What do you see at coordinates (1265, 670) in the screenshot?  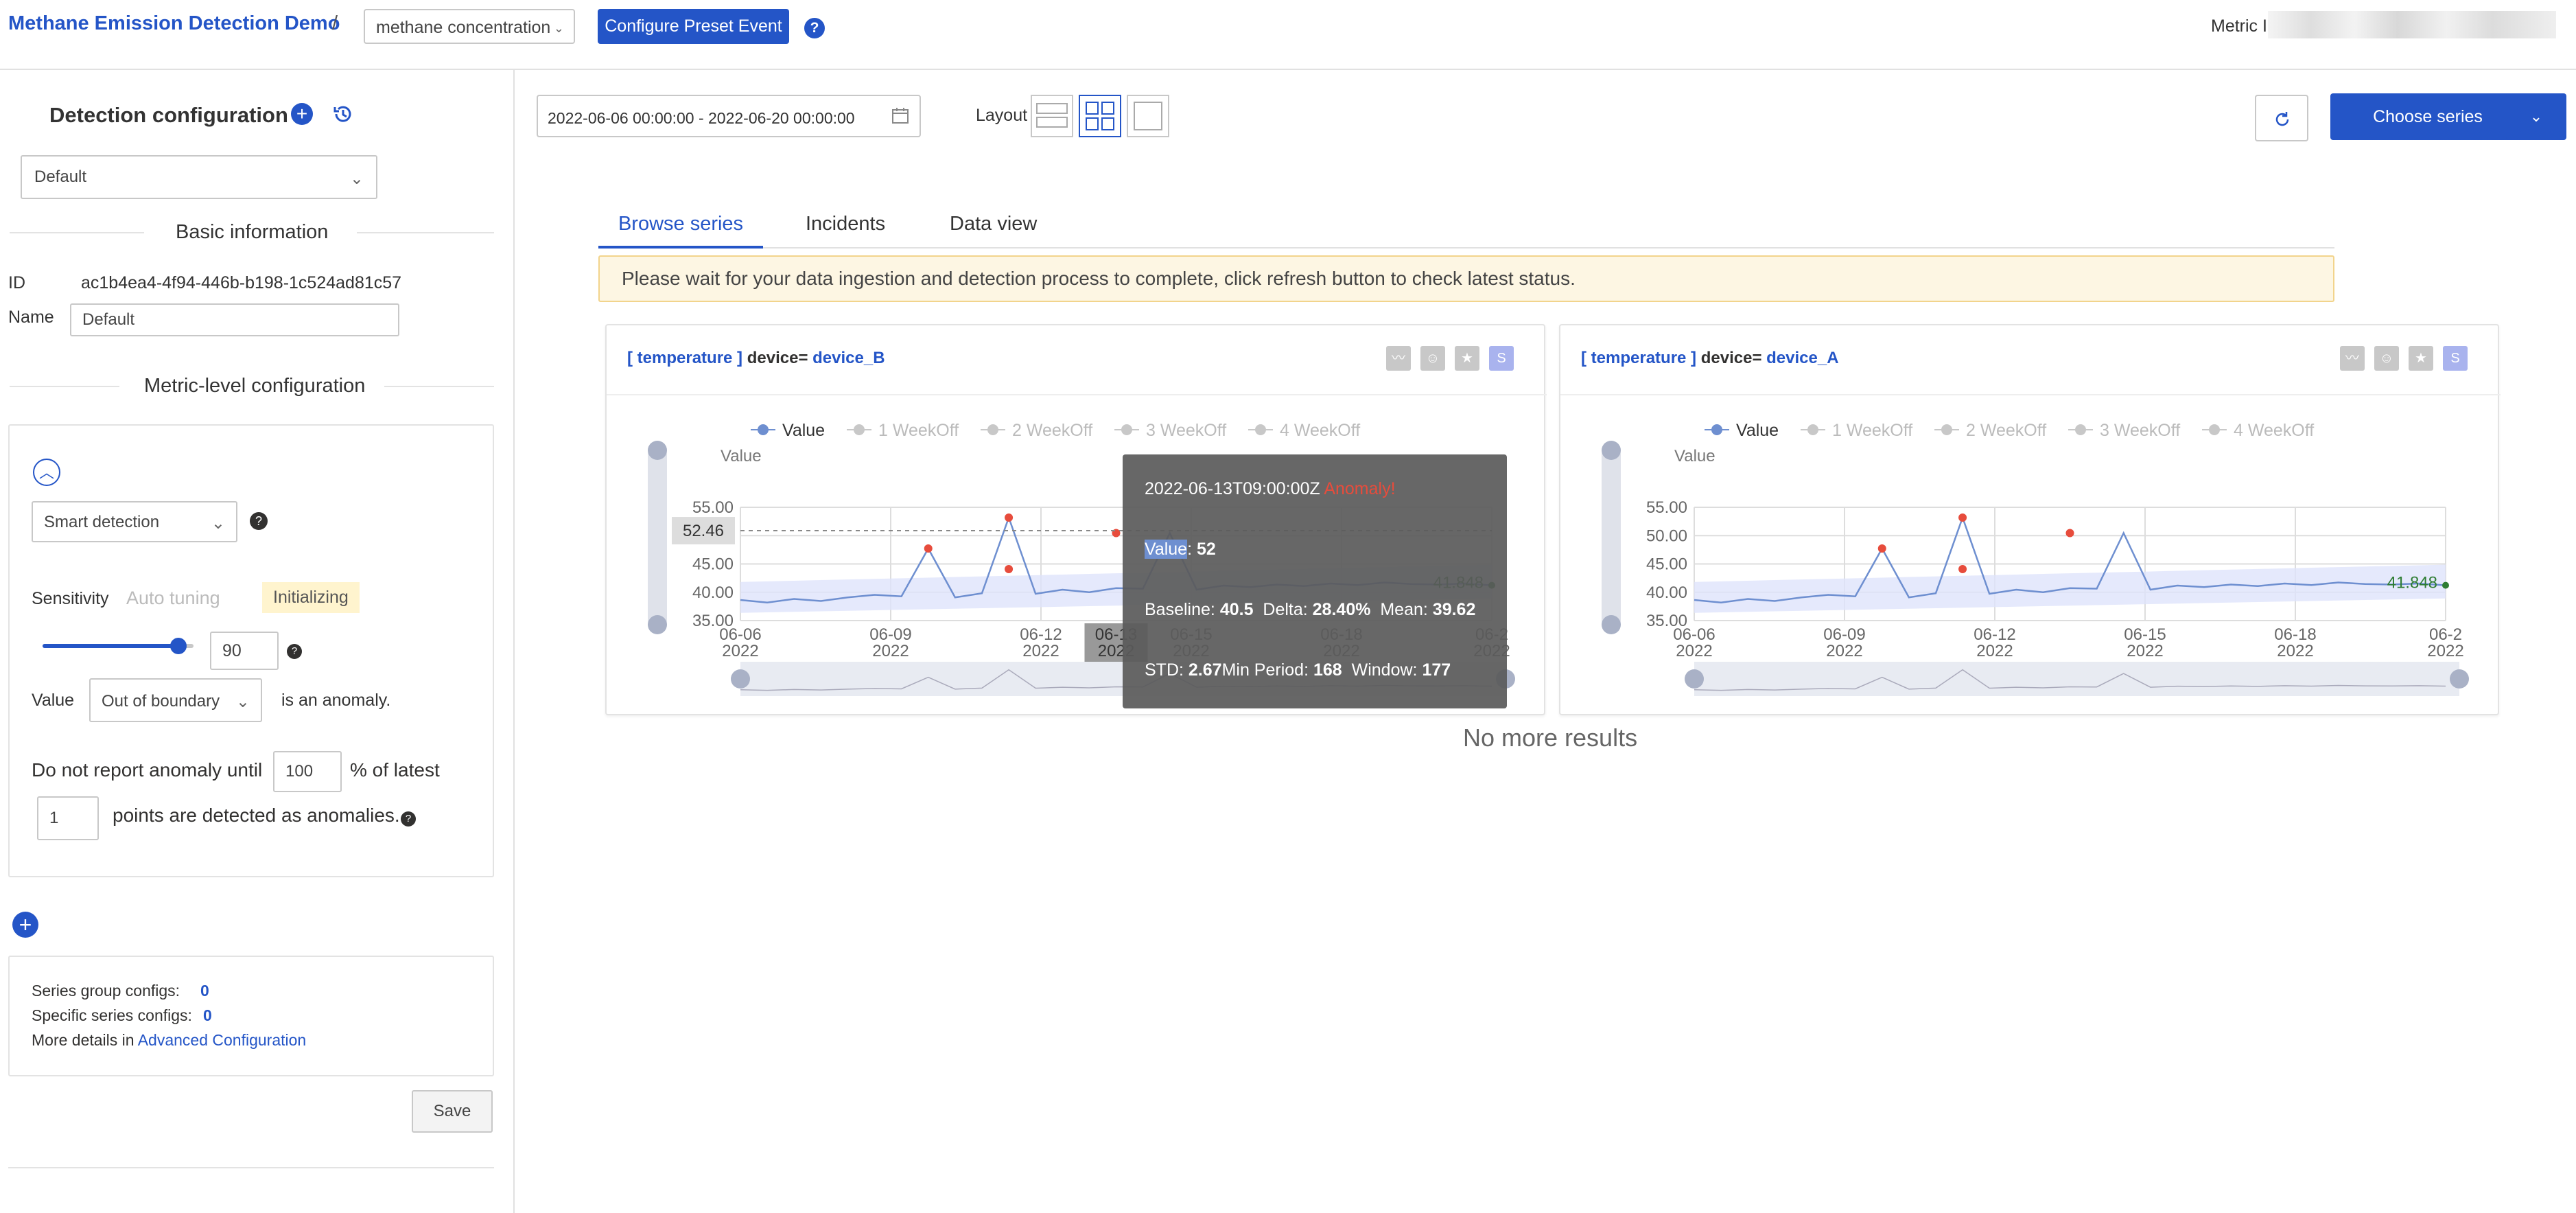 I see `min-period-label: Min Period:` at bounding box center [1265, 670].